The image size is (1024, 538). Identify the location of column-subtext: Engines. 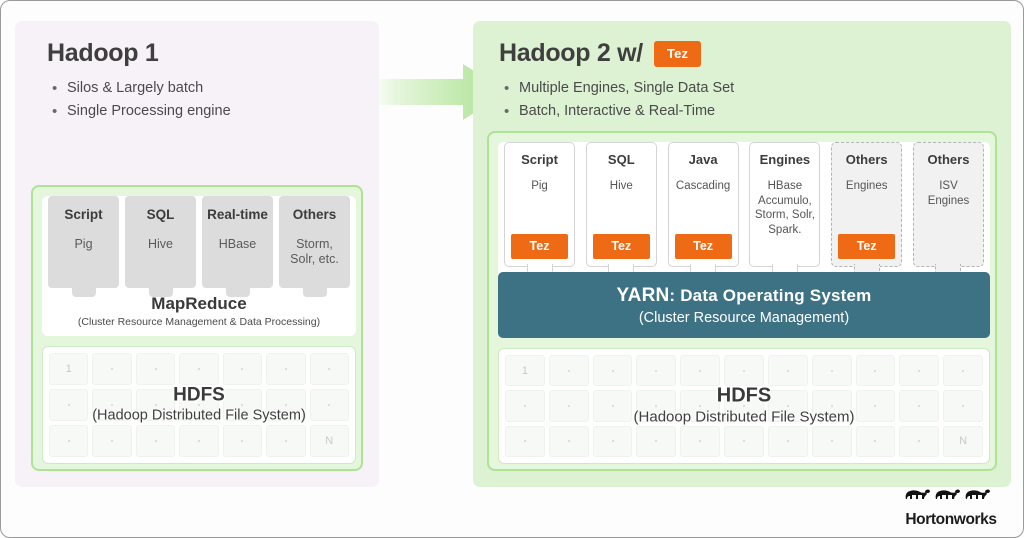
(866, 186).